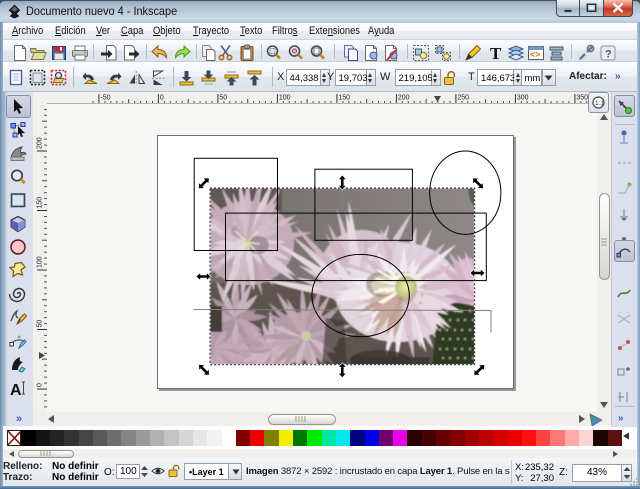  Describe the element at coordinates (105, 98) in the screenshot. I see `svg-text: -50` at that location.